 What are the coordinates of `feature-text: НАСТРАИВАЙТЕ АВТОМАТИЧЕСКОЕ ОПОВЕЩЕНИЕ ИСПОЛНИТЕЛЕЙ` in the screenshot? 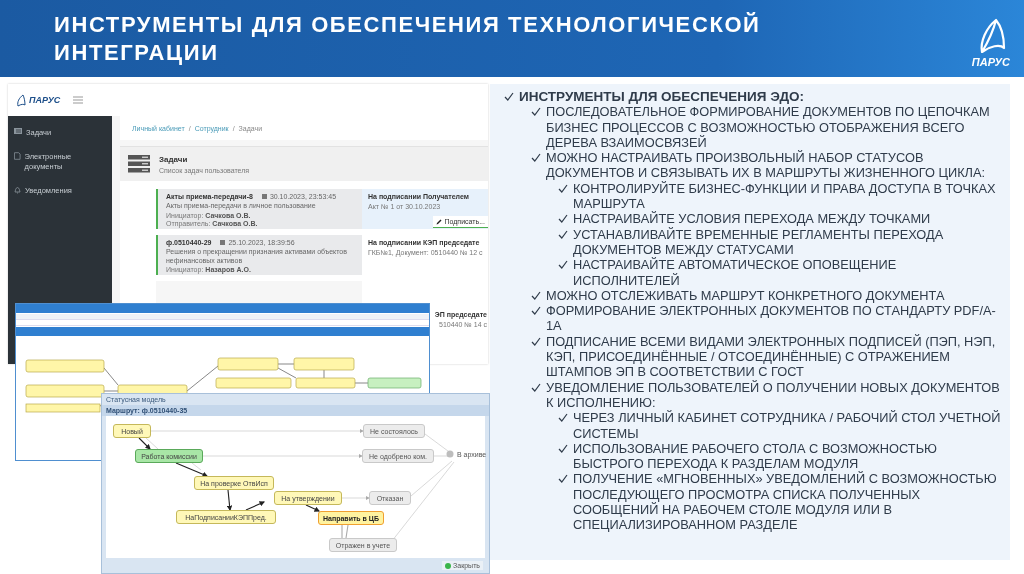 It's located at (735, 272).